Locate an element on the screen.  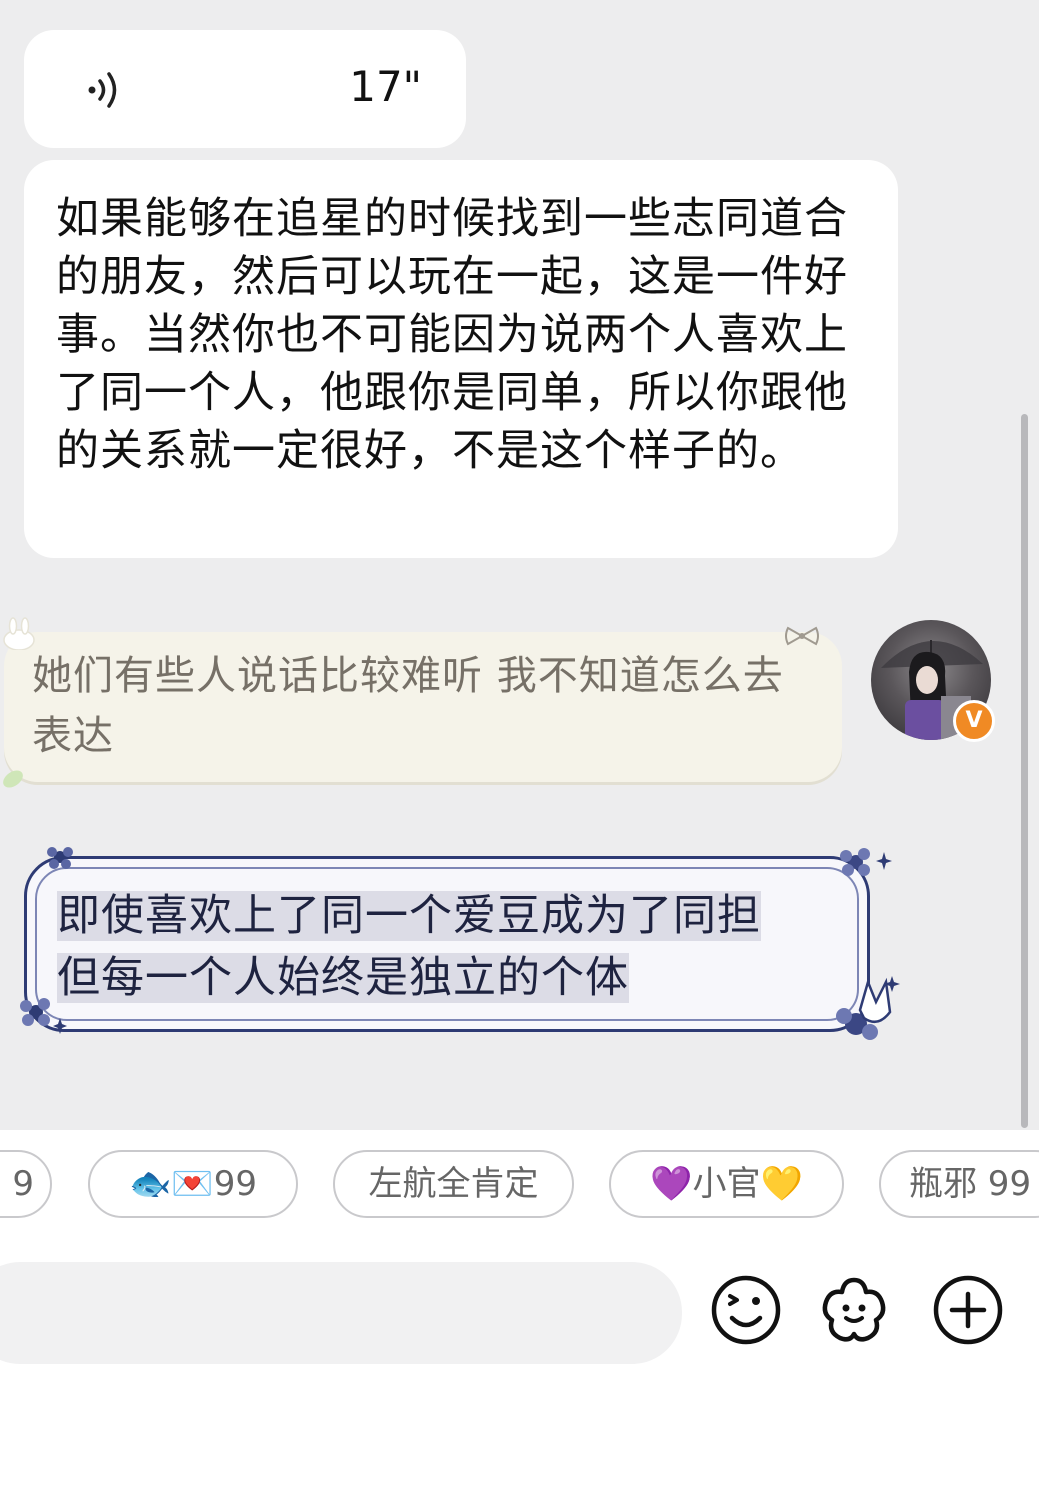
message-text: 即使喜欢上了同一个爱豆成为了同担 但每一个人始终是独立的个体 is located at coordinates (446, 947).